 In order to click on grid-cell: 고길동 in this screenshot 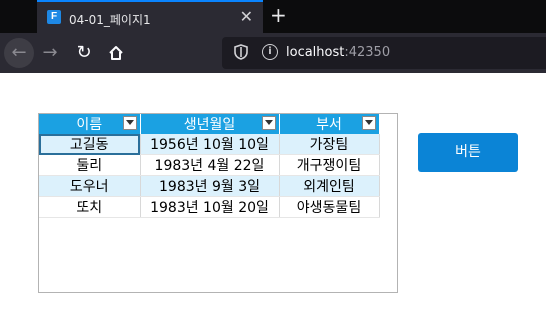, I will do `click(90, 144)`.